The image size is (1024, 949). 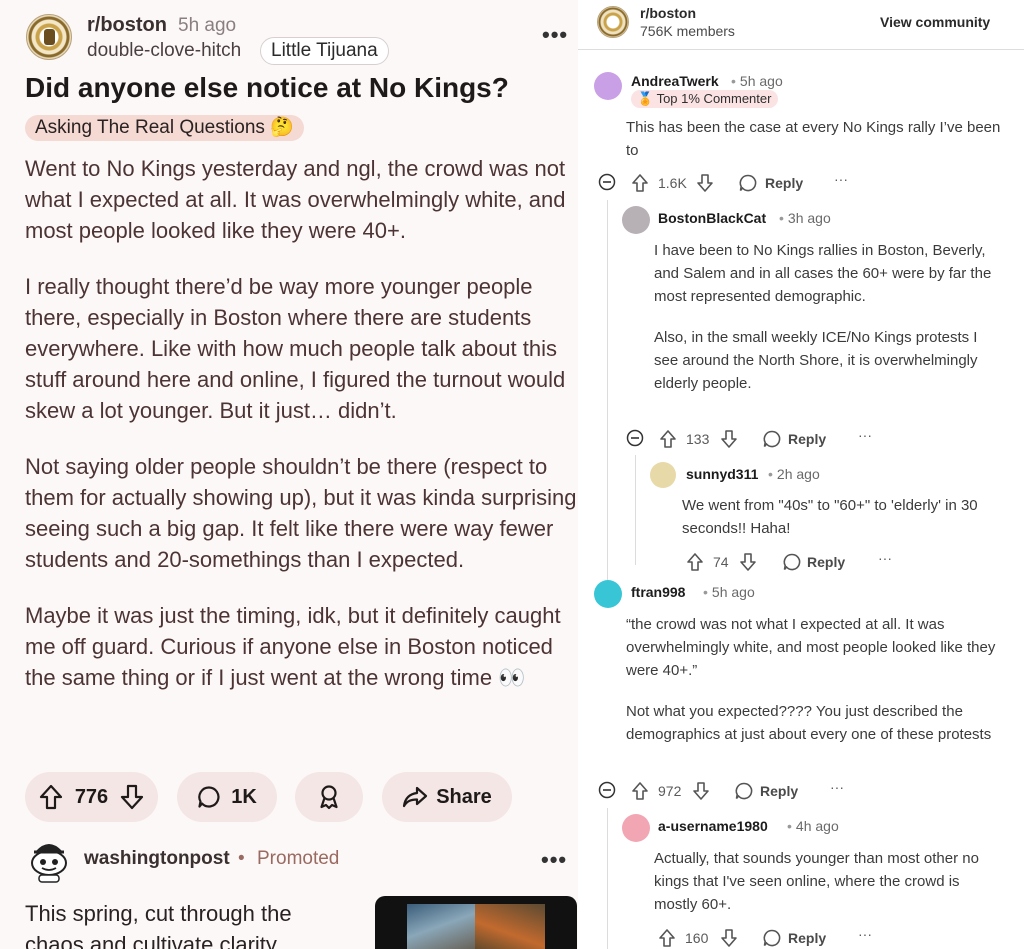 What do you see at coordinates (687, 31) in the screenshot?
I see `member-count: 756K members` at bounding box center [687, 31].